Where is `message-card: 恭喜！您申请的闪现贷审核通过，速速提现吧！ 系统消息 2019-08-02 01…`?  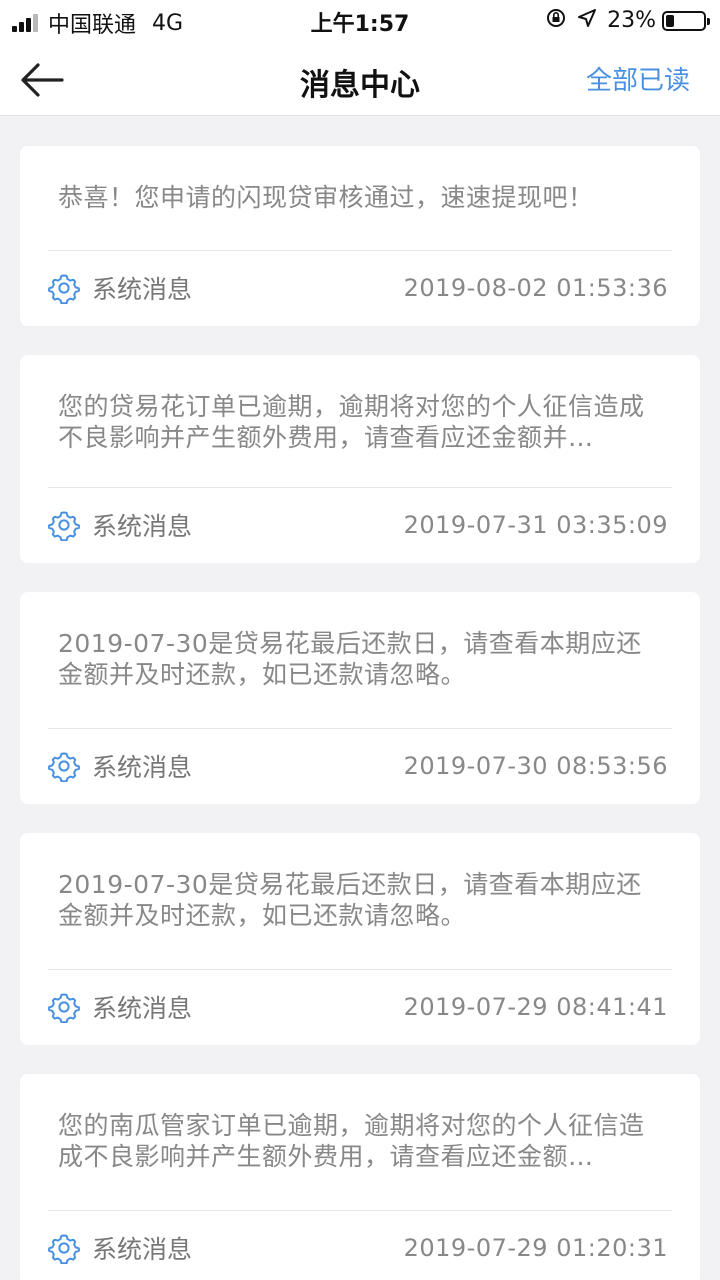 message-card: 恭喜！您申请的闪现贷审核通过，速速提现吧！ 系统消息 2019-08-02 01… is located at coordinates (360, 236).